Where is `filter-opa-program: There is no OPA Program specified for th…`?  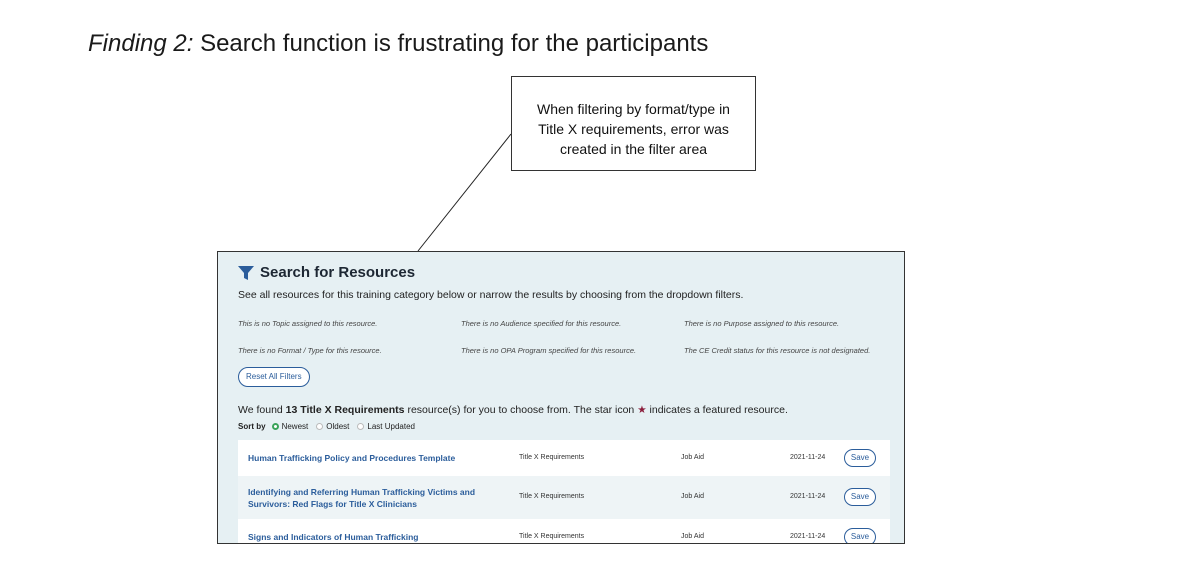
filter-opa-program: There is no OPA Program specified for th… is located at coordinates (548, 350).